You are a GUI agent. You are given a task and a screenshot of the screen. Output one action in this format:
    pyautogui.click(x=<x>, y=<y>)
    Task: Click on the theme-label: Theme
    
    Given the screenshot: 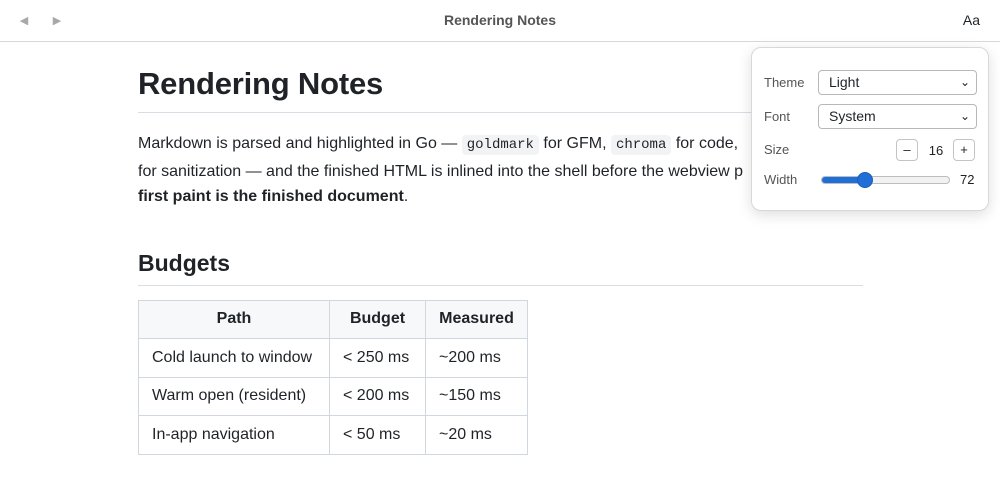 What is the action you would take?
    pyautogui.click(x=784, y=82)
    